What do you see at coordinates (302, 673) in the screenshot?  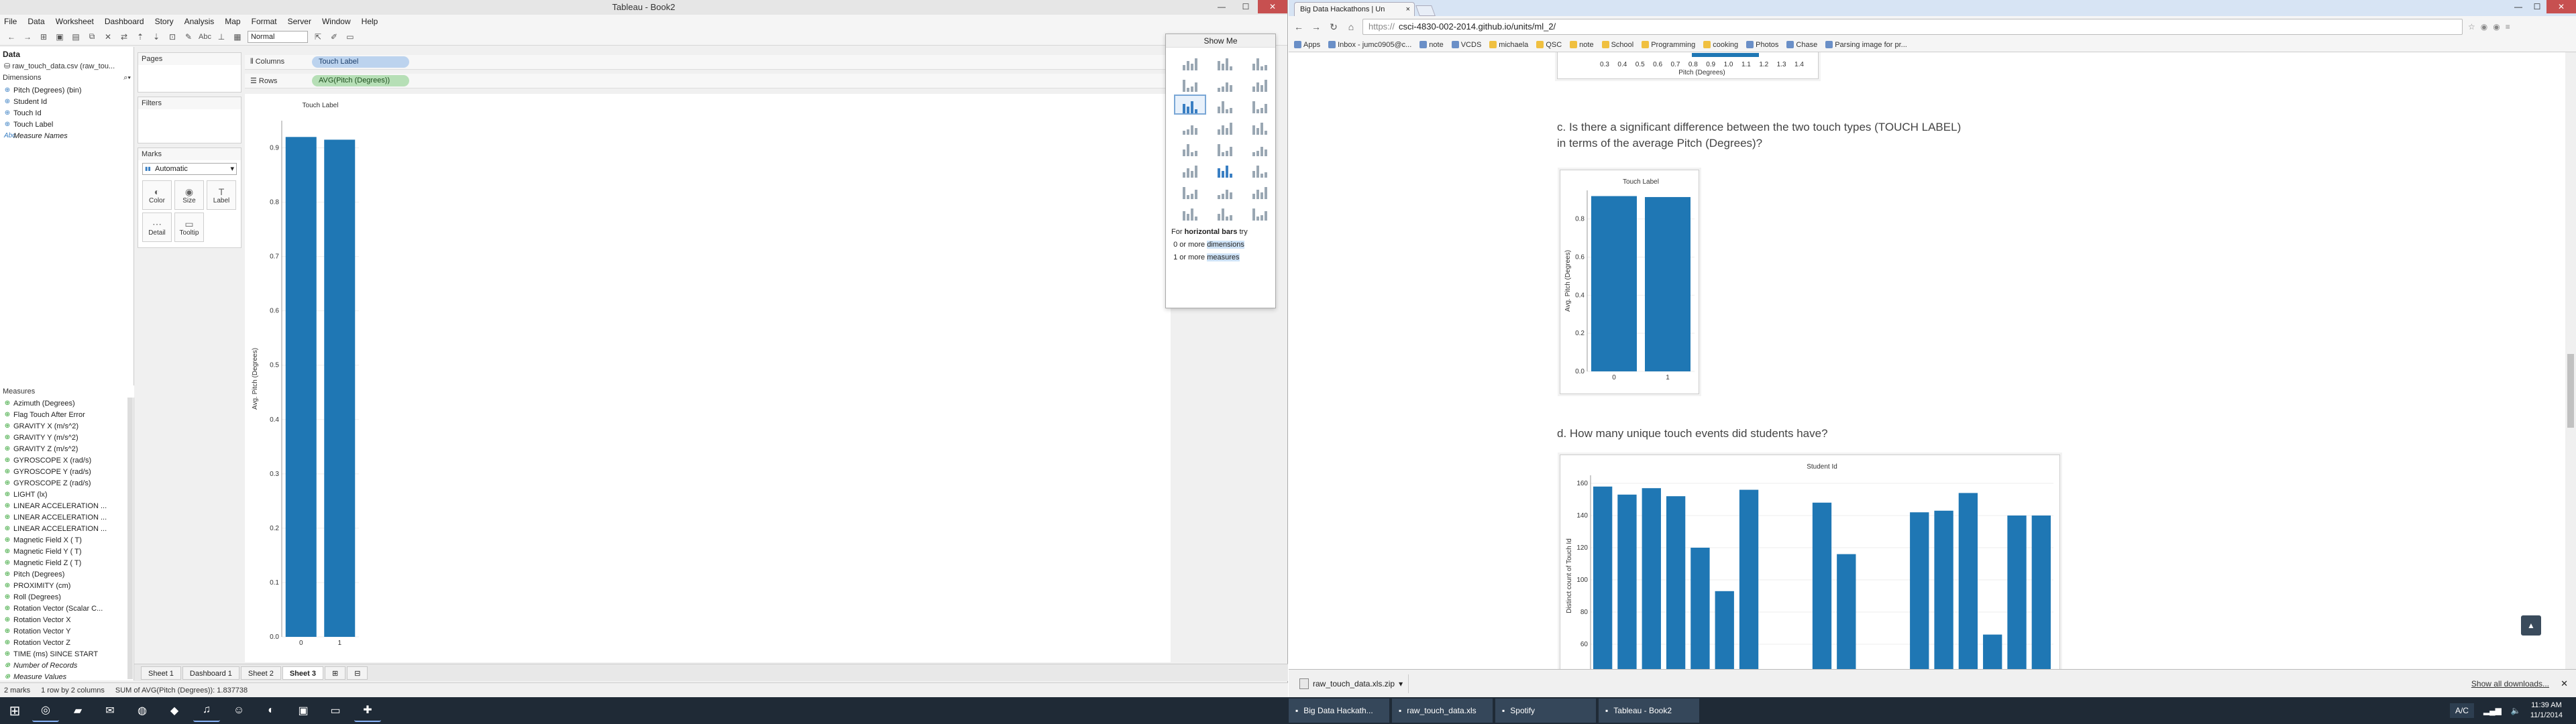 I see `sheet-tab: Sheet 3` at bounding box center [302, 673].